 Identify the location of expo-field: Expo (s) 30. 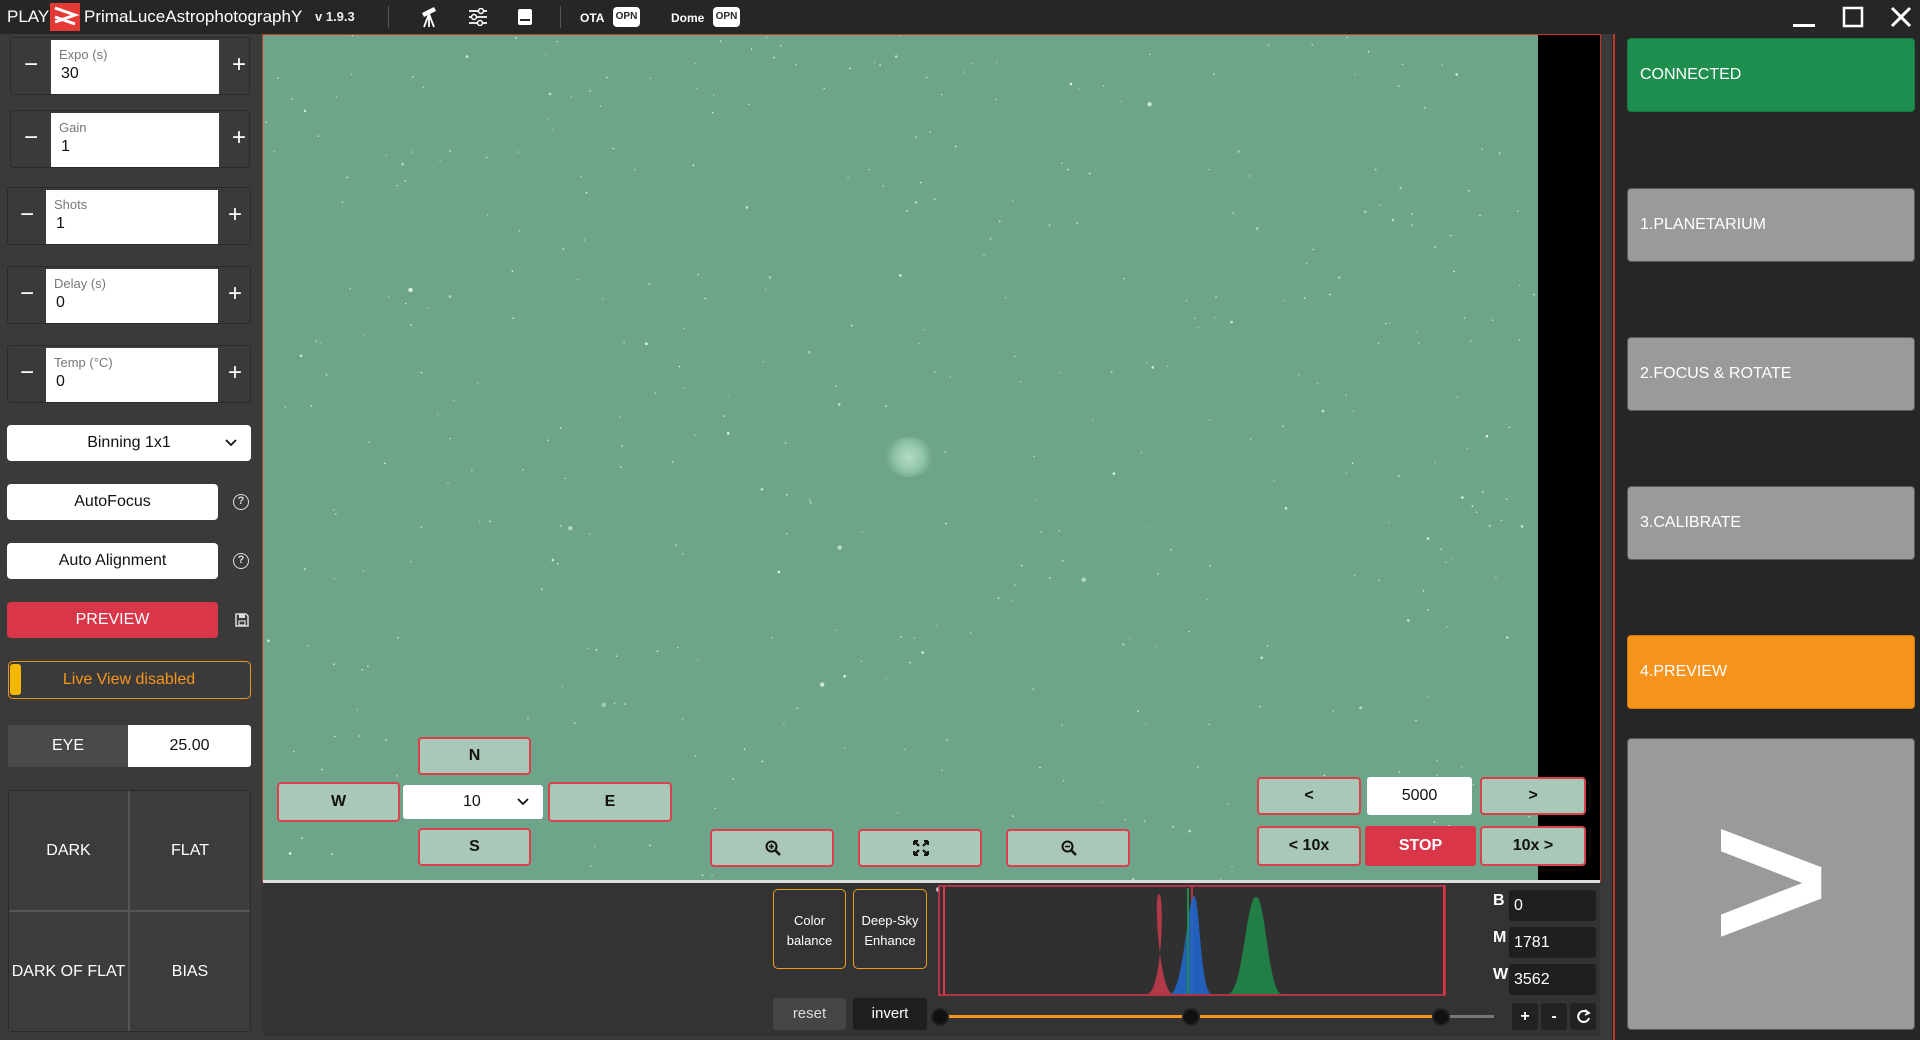
(135, 67).